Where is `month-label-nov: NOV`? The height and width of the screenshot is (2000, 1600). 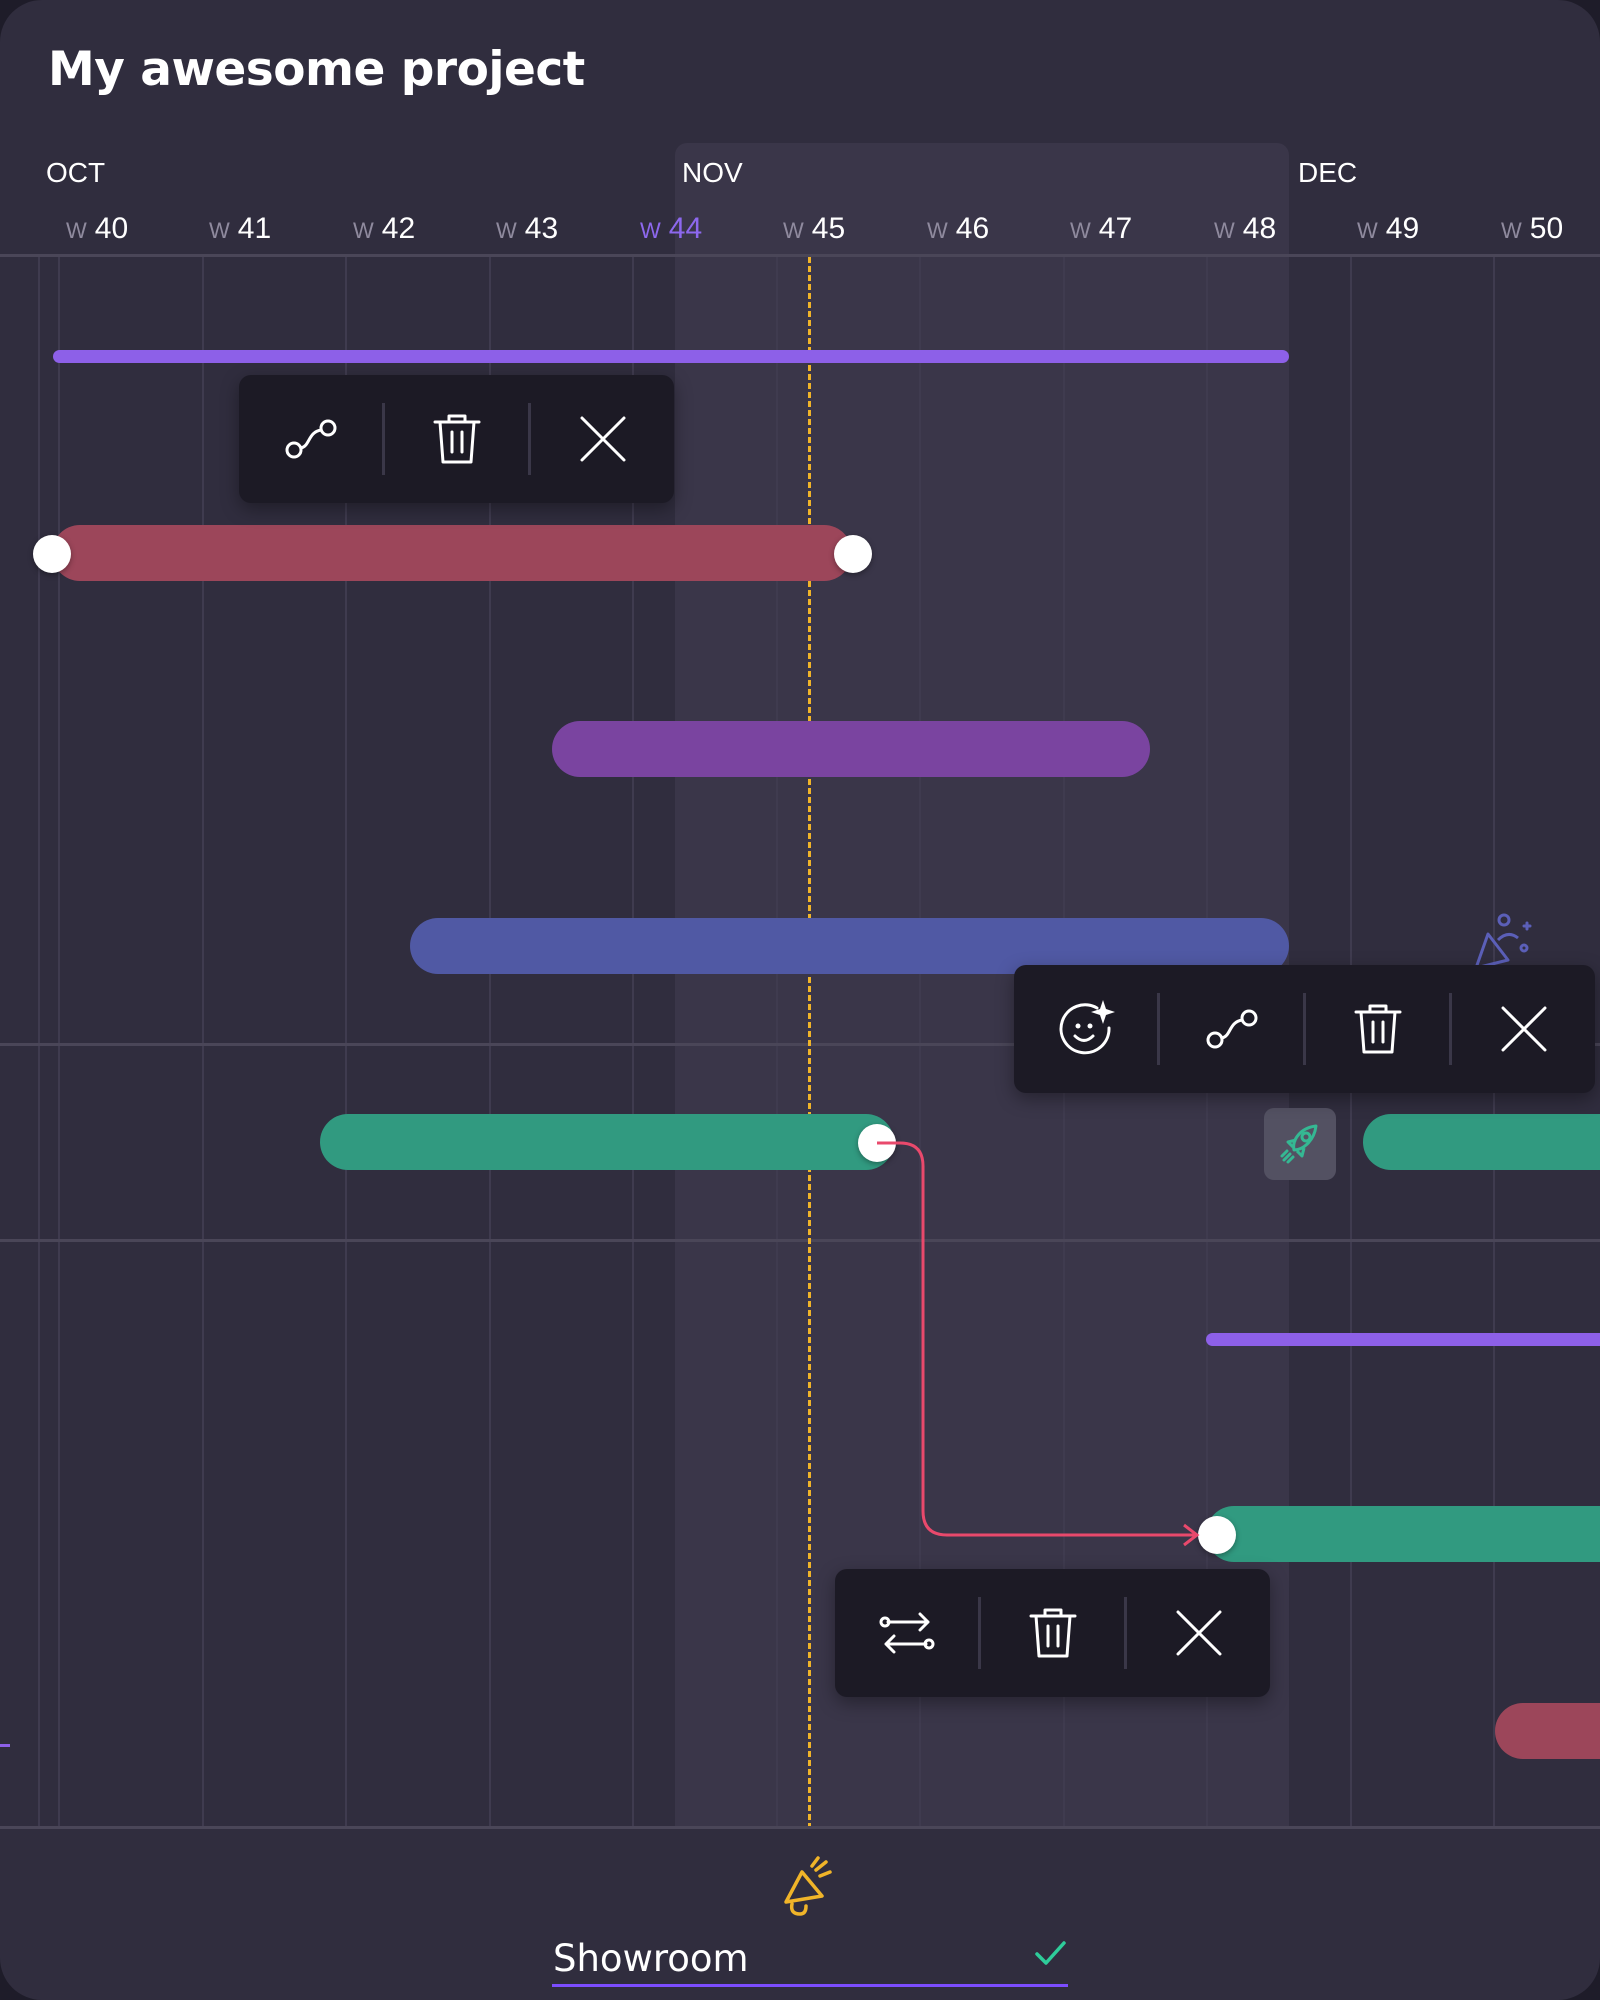 month-label-nov: NOV is located at coordinates (712, 172).